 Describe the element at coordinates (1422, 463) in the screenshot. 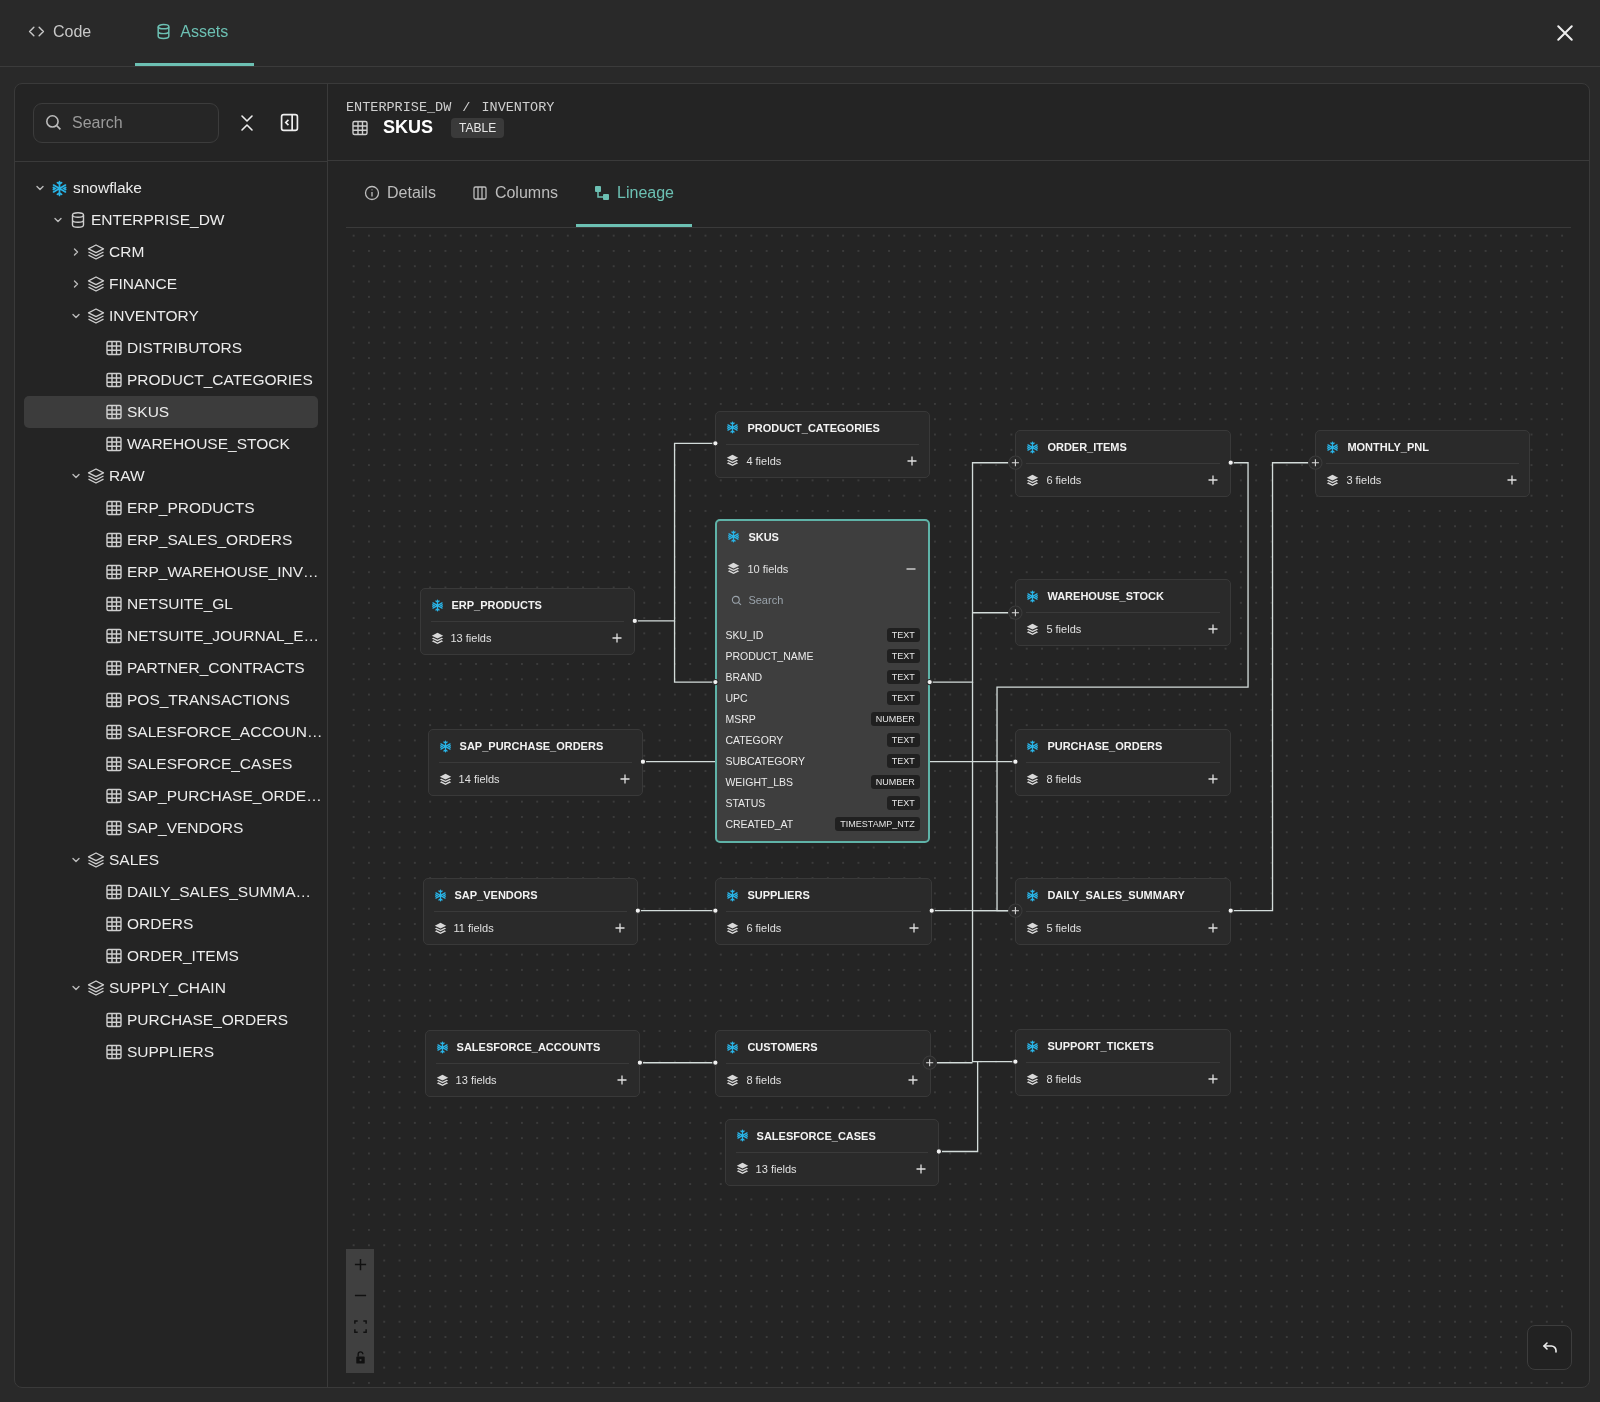

I see `table-node: MONTHLY_PNL 3 fields` at that location.